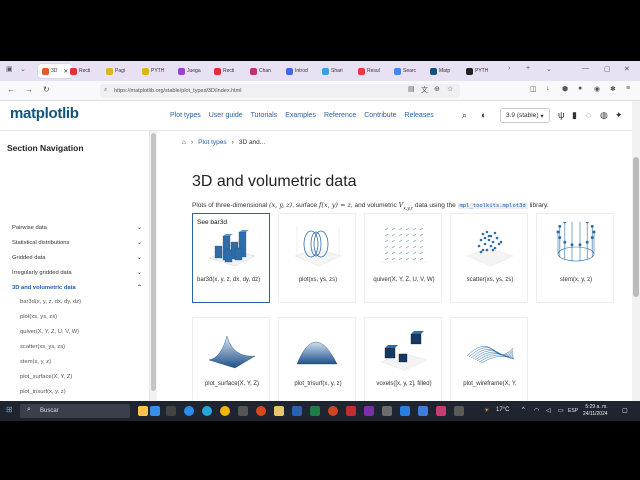  What do you see at coordinates (625, 410) in the screenshot?
I see `notifications-icon: ▢` at bounding box center [625, 410].